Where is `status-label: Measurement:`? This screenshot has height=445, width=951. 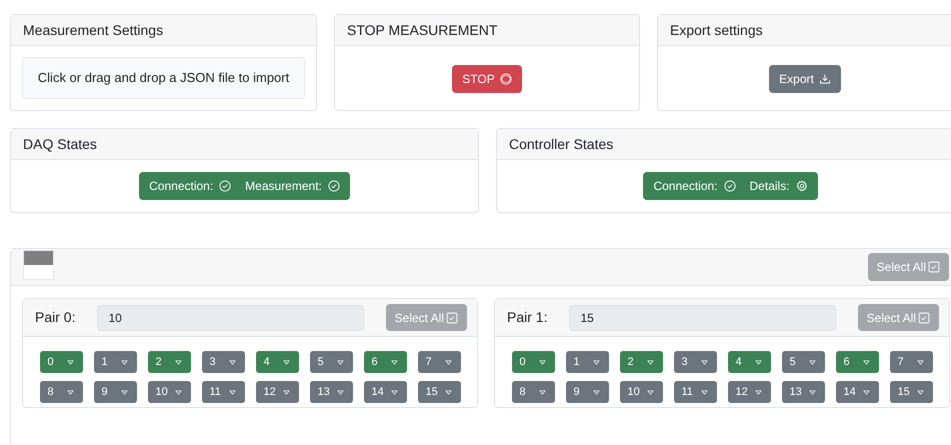 status-label: Measurement: is located at coordinates (283, 186).